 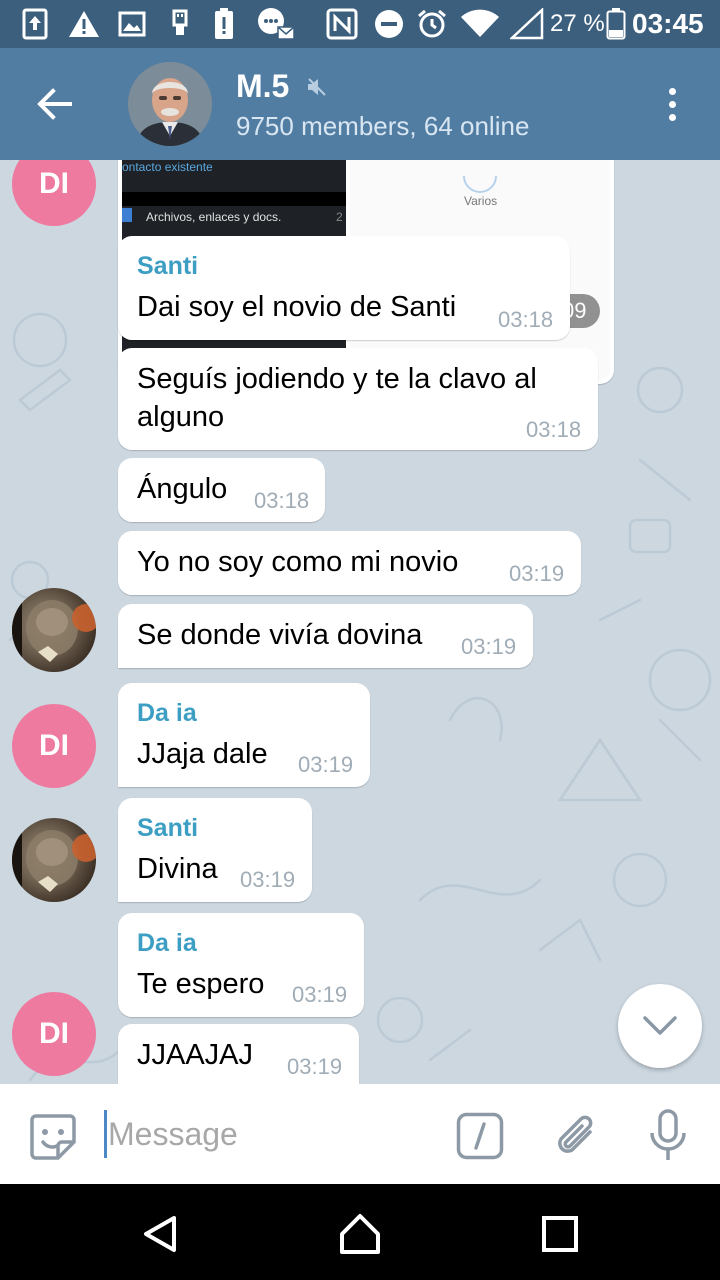 I want to click on voice-record-button, so click(x=668, y=1136).